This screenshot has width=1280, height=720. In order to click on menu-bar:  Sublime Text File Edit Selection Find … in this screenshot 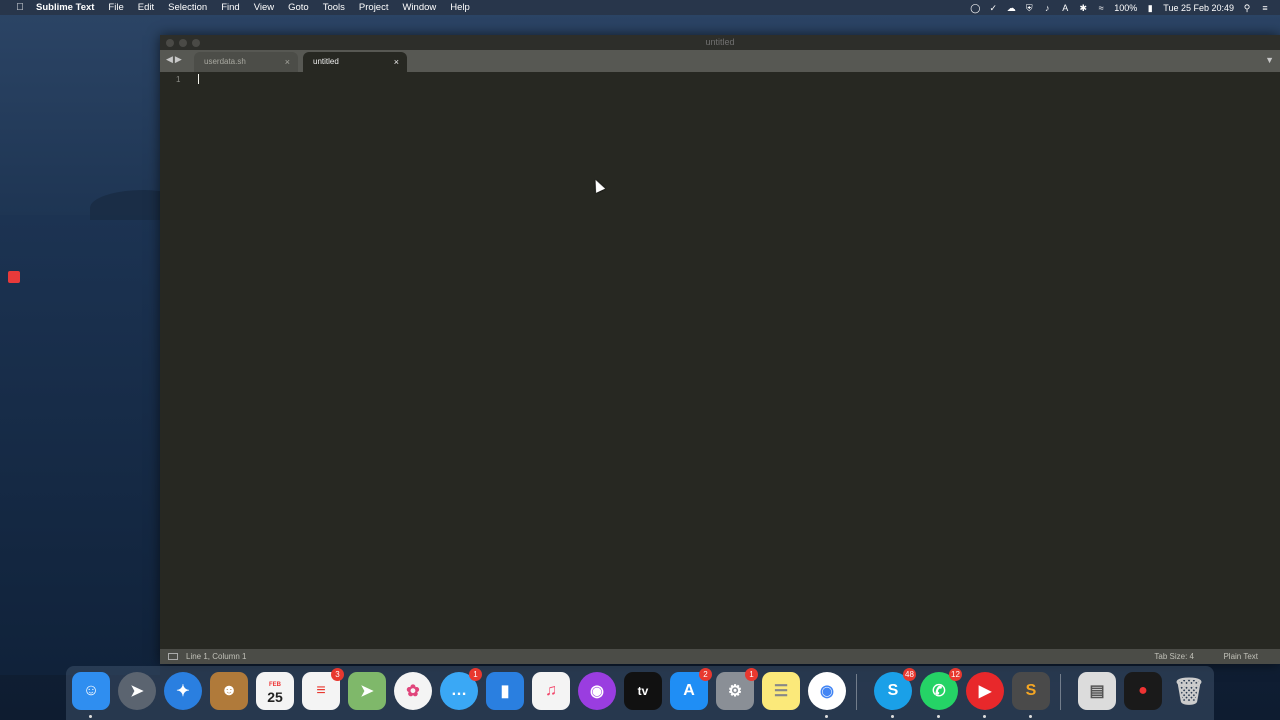, I will do `click(640, 7)`.